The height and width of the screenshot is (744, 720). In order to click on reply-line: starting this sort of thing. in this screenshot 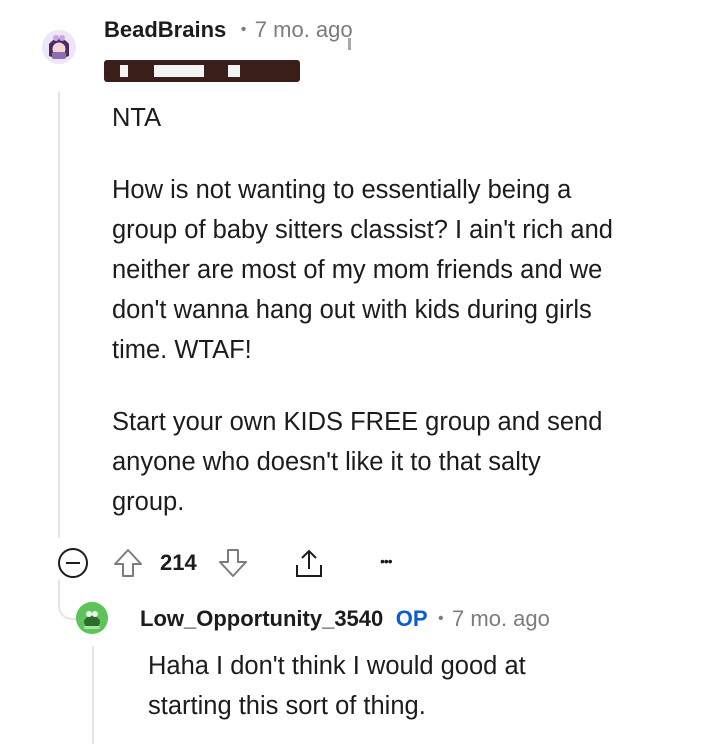, I will do `click(287, 706)`.